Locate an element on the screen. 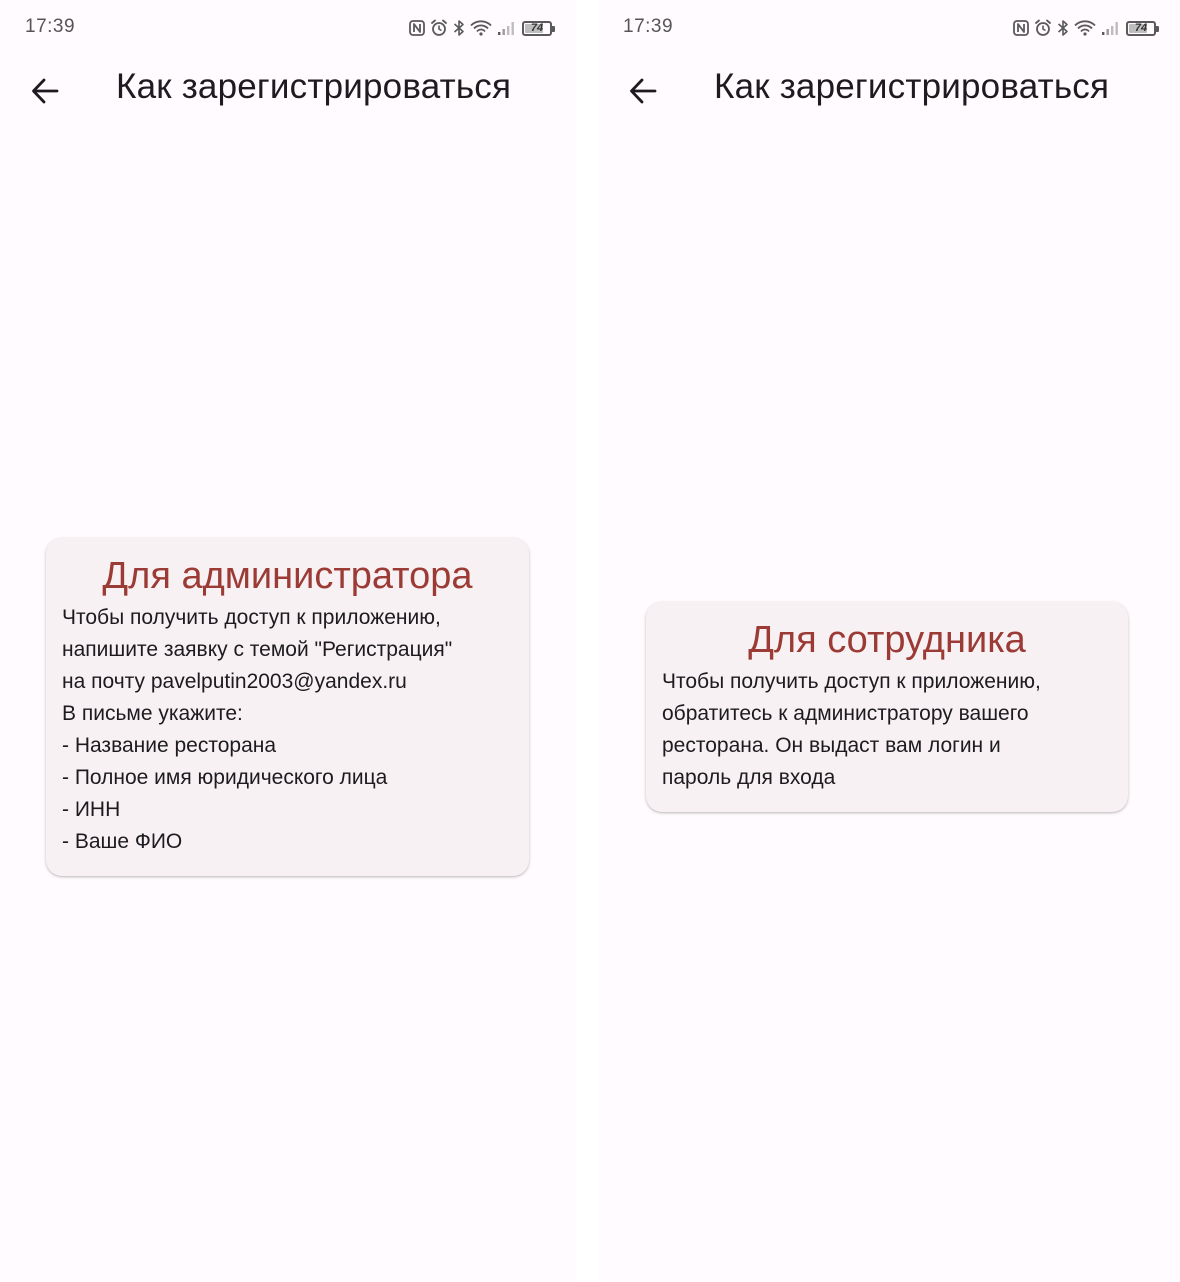 Image resolution: width=1180 pixels, height=1282 pixels. card-text-line: обратитесь к администратору вашего is located at coordinates (845, 713).